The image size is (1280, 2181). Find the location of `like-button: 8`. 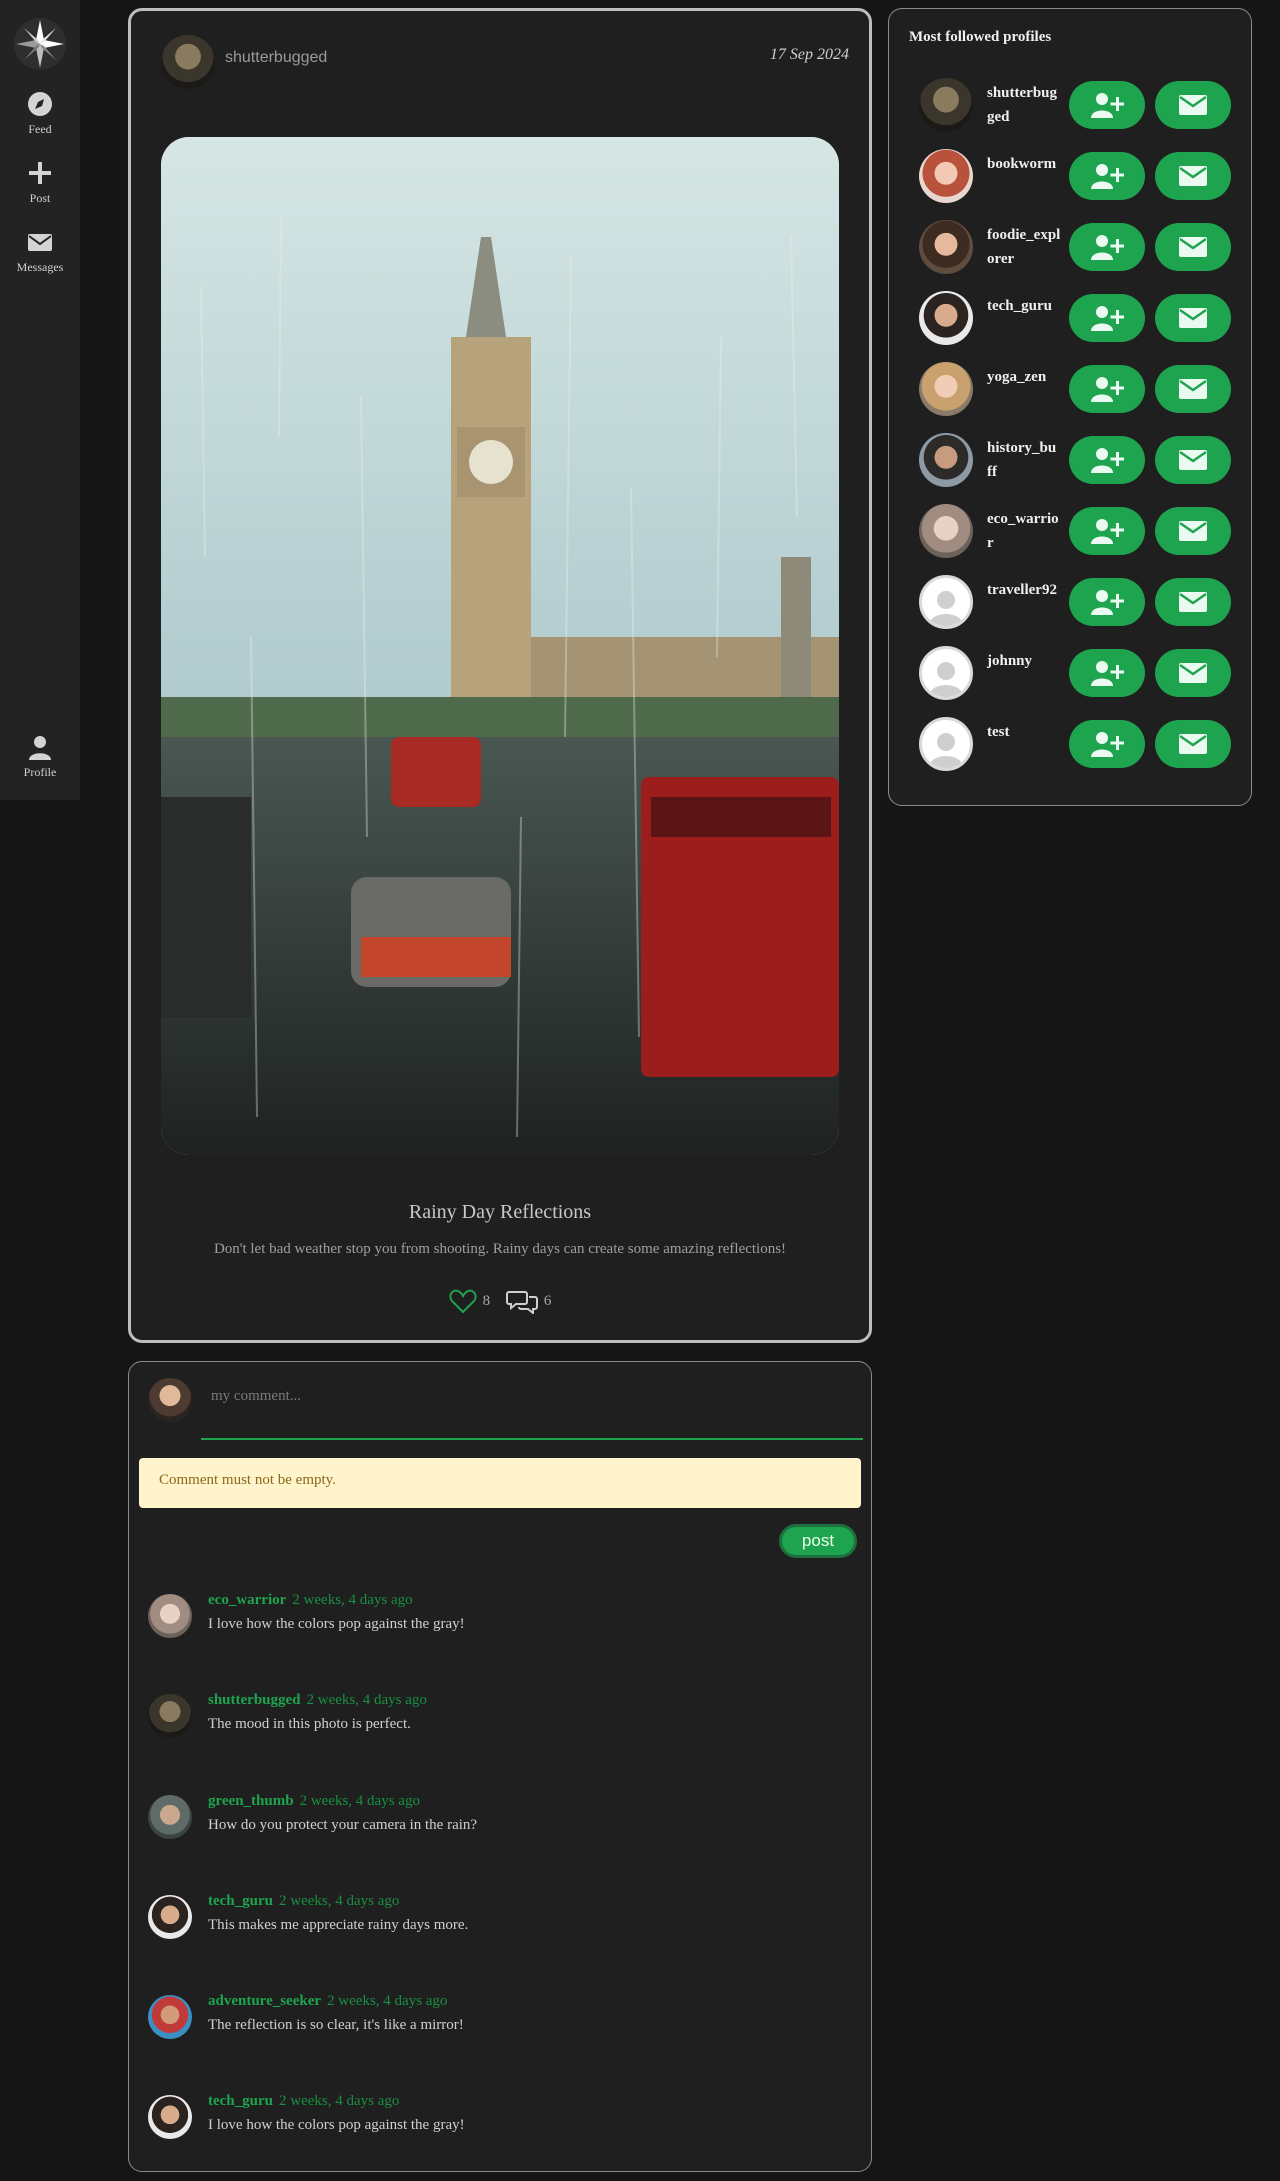

like-button: 8 is located at coordinates (469, 1301).